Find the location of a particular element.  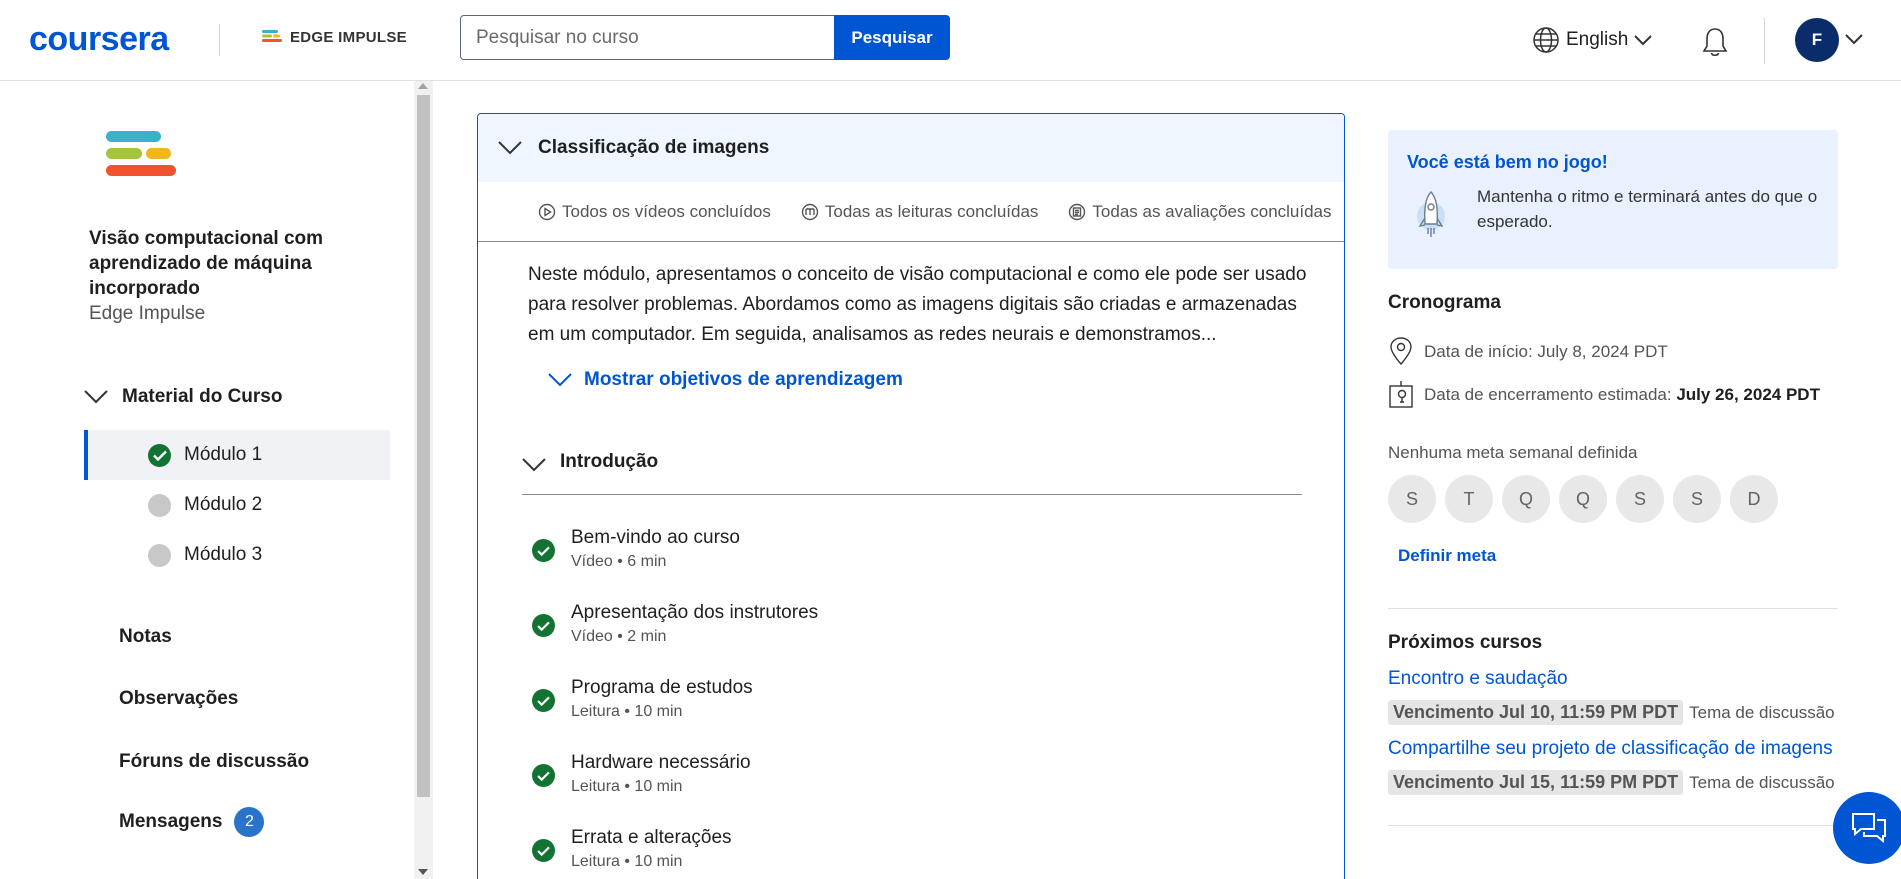

show-objectives-link: Mostrar objetivos de aprendizagem is located at coordinates (725, 380).